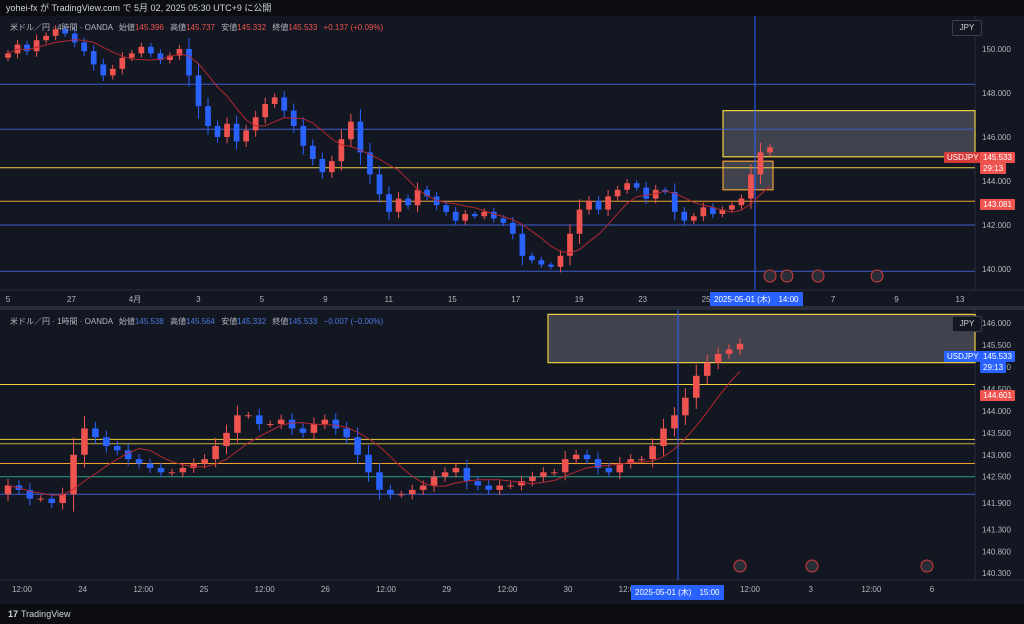 This screenshot has width=1024, height=624. I want to click on high-value: 145.737, so click(200, 27).